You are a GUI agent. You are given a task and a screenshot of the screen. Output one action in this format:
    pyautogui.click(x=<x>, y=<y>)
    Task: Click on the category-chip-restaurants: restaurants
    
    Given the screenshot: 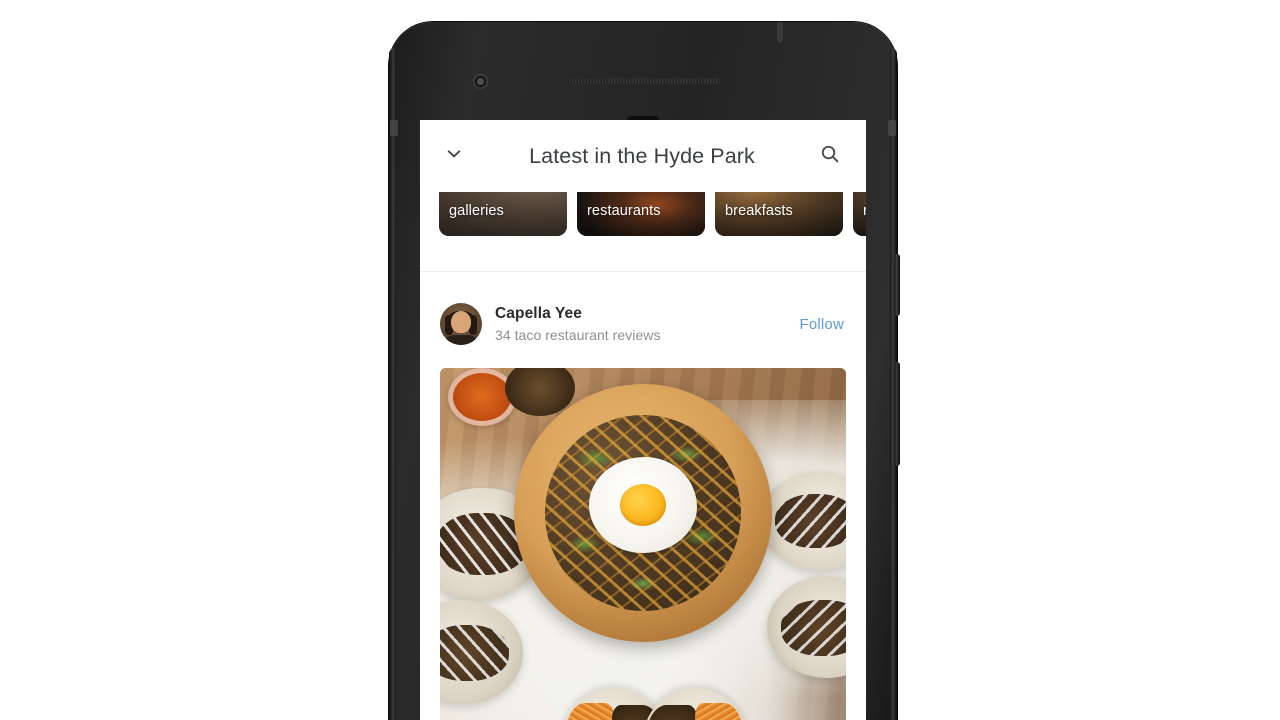 What is the action you would take?
    pyautogui.click(x=641, y=214)
    